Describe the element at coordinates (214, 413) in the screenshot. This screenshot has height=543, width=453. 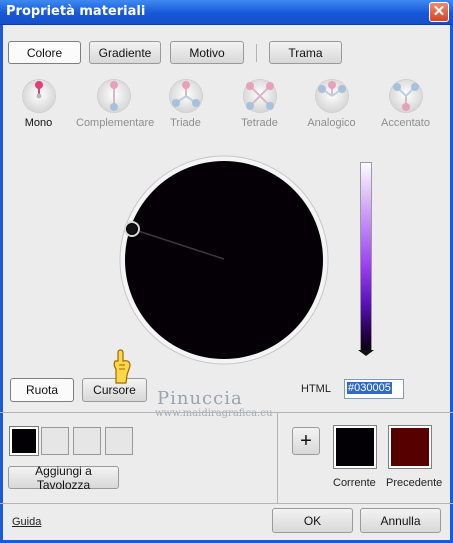
I see `watermark-url: www.maidiragrafica.eu` at that location.